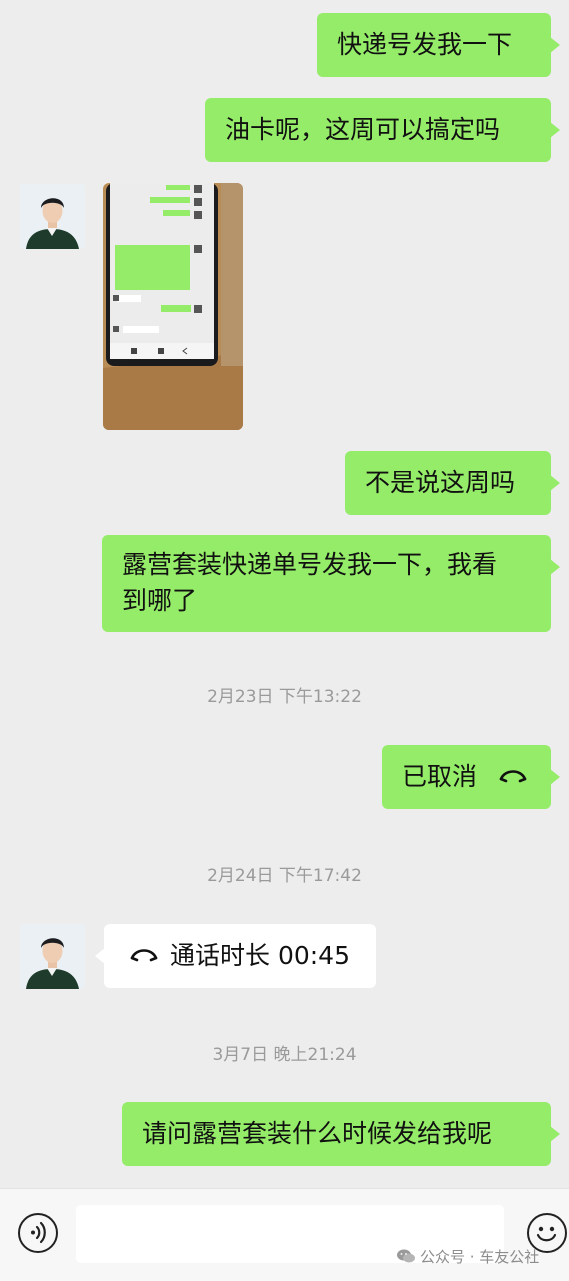  I want to click on message-outgoing: 快递号发我一下, so click(438, 45).